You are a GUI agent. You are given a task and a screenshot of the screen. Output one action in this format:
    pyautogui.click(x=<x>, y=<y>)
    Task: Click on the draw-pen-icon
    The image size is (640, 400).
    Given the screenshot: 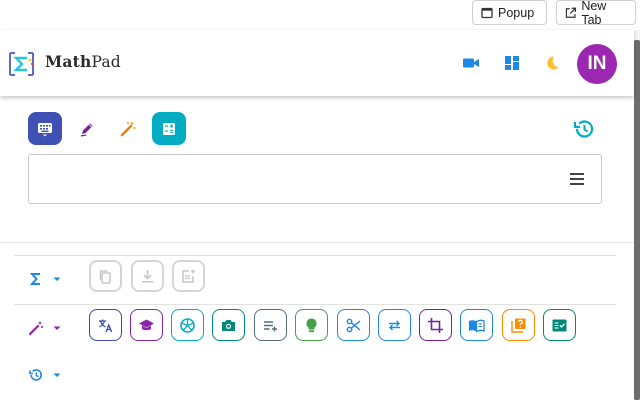 What is the action you would take?
    pyautogui.click(x=86, y=130)
    